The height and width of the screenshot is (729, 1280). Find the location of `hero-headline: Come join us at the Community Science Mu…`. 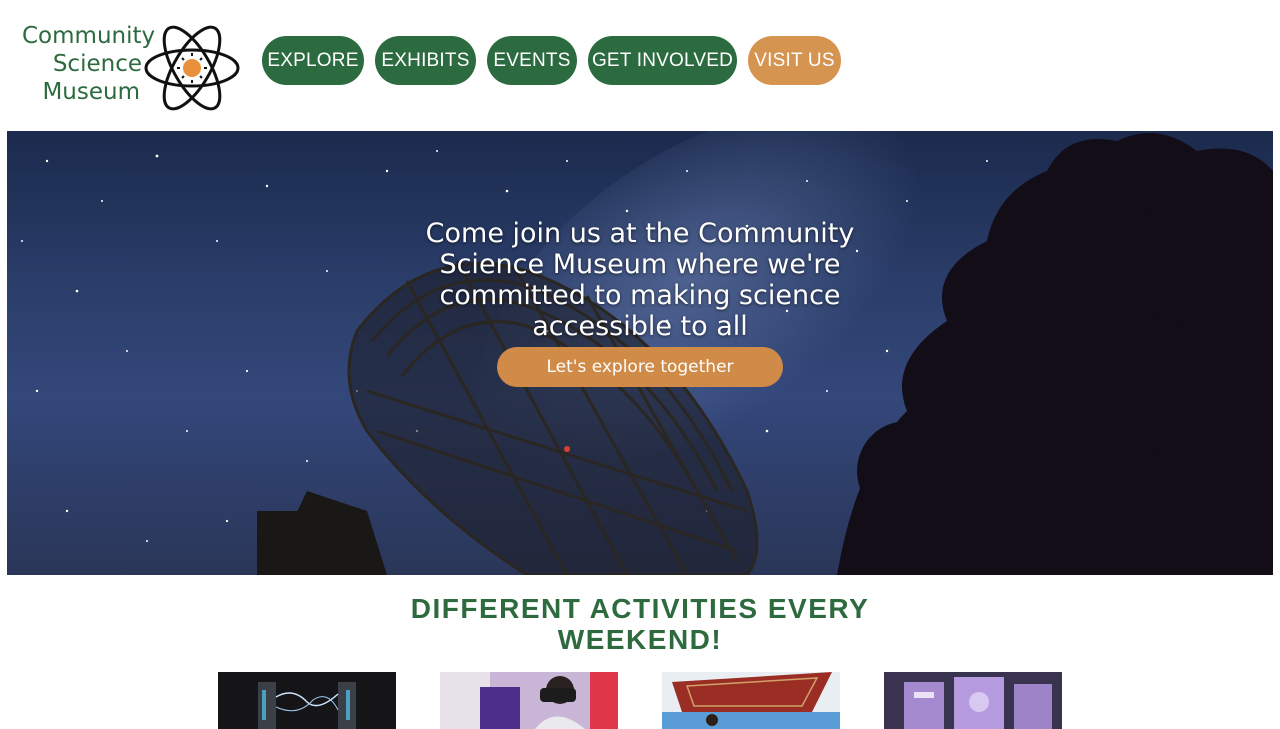

hero-headline: Come join us at the Community Science Mu… is located at coordinates (640, 280).